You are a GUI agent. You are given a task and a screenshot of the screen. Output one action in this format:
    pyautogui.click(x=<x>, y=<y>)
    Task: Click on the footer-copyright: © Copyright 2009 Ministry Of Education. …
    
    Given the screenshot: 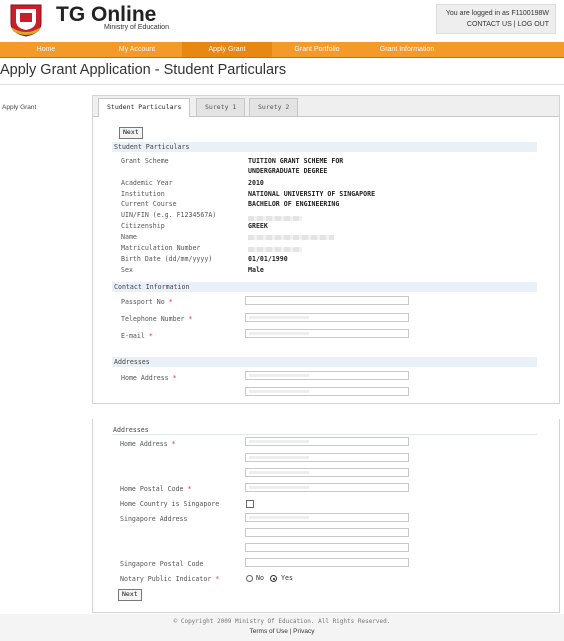 What is the action you would take?
    pyautogui.click(x=282, y=621)
    